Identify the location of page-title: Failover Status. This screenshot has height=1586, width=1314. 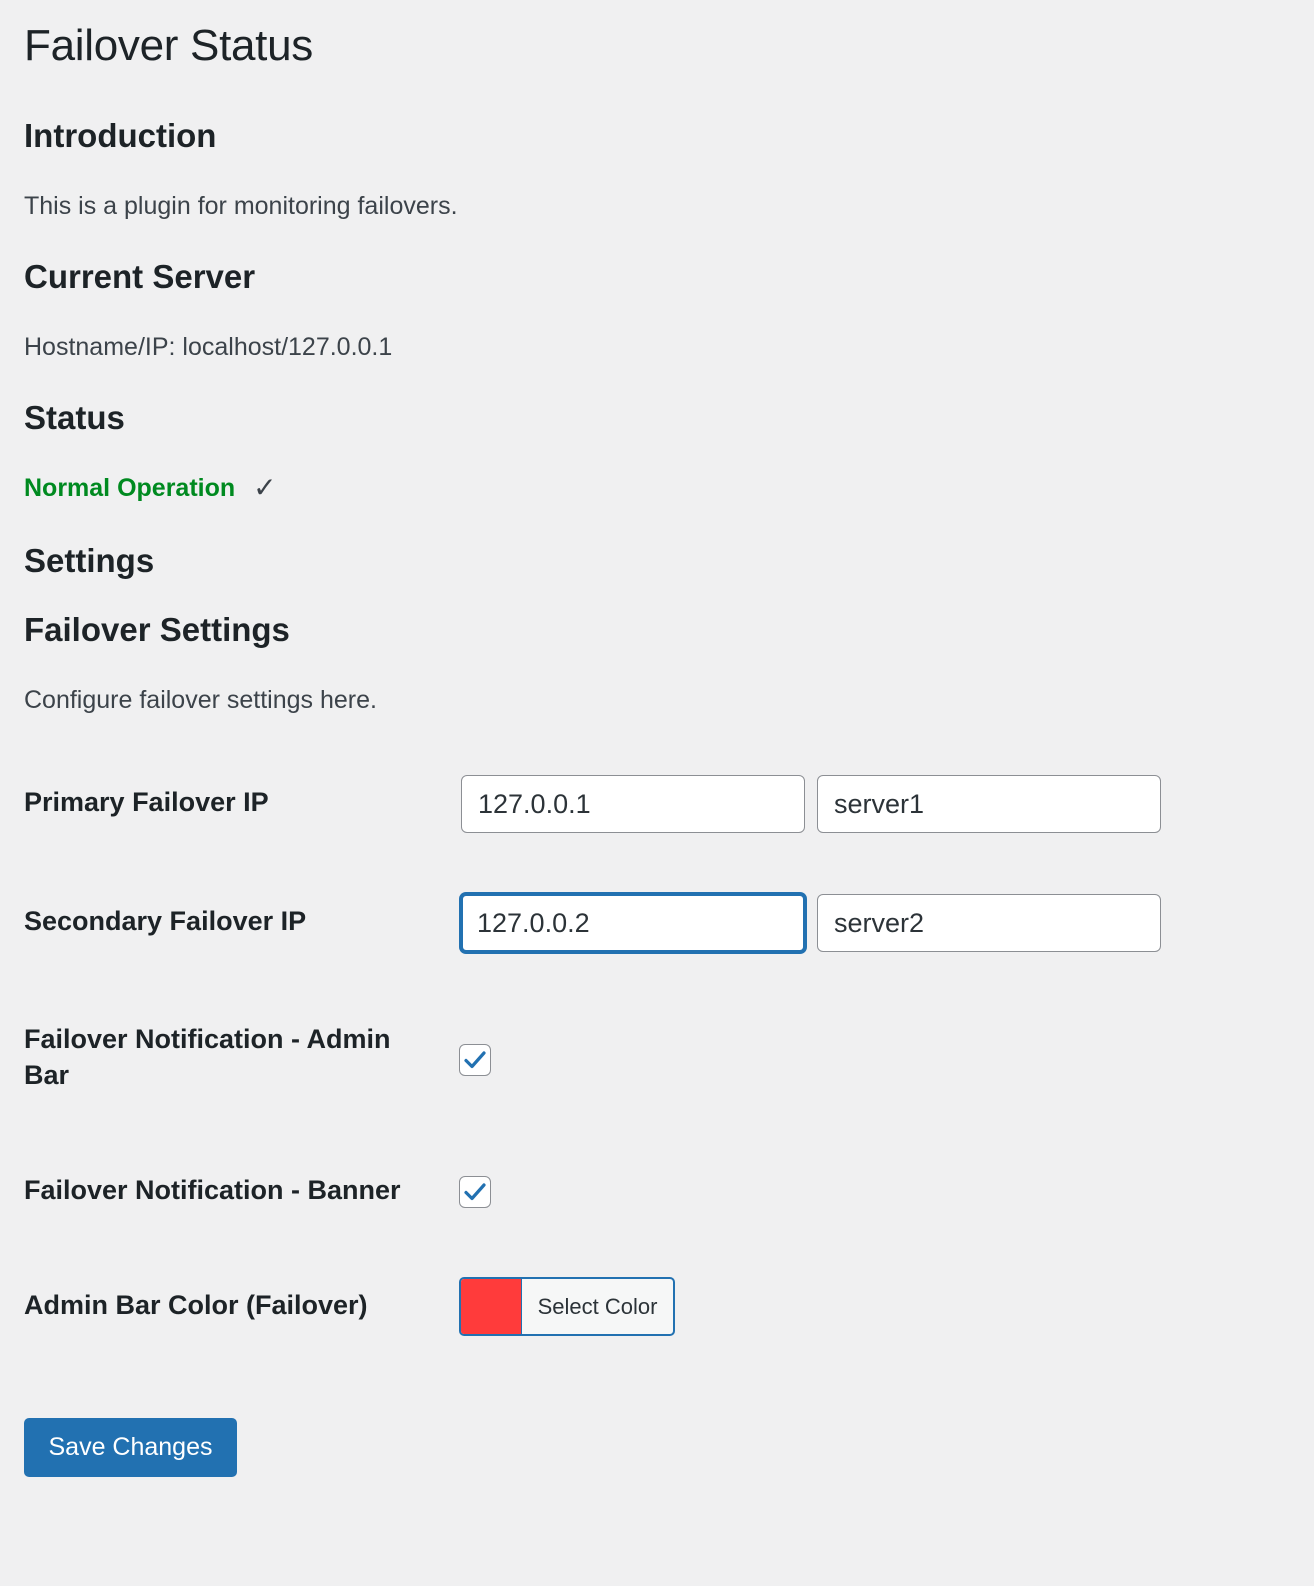
(168, 45).